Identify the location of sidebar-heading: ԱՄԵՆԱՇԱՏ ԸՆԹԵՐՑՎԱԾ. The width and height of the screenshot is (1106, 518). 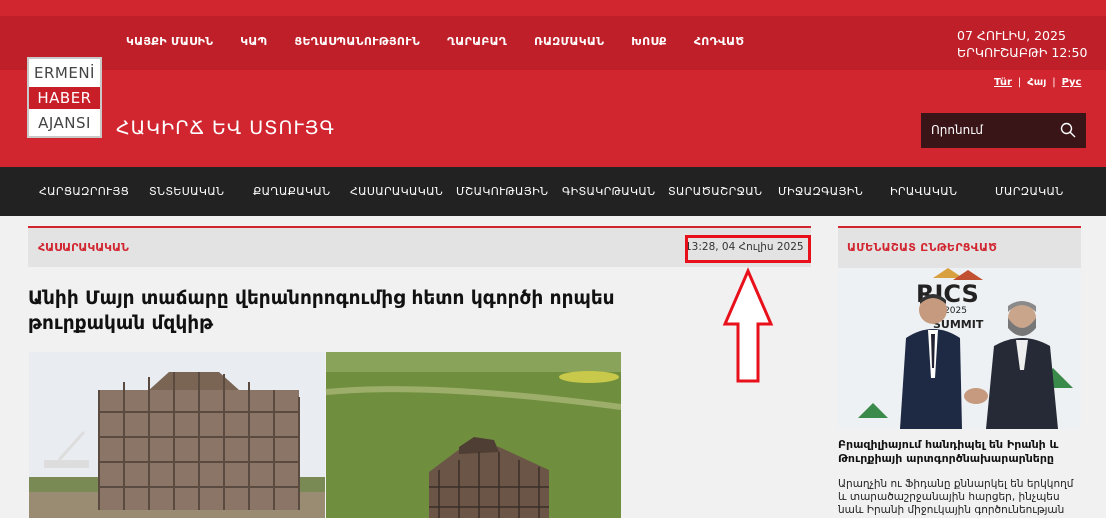
(922, 247).